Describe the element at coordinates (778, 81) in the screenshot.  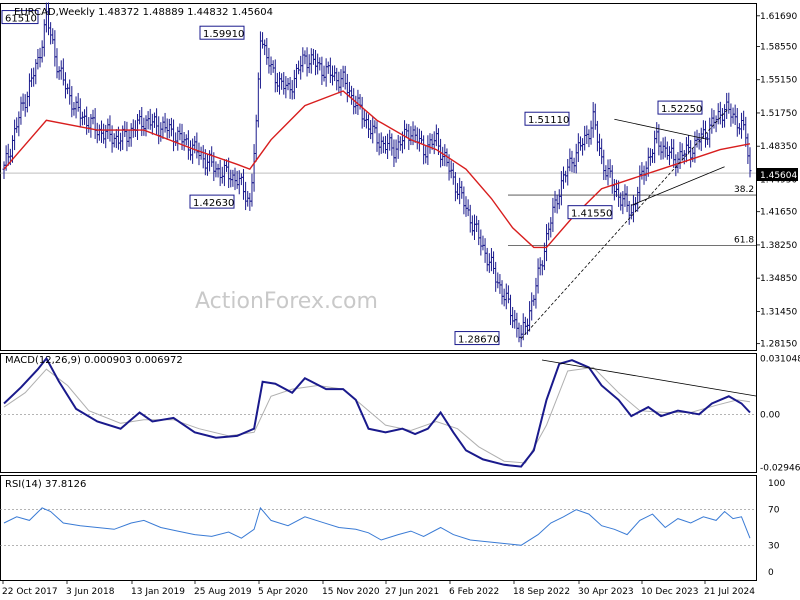
I see `price-ytick-label: 1.55150` at that location.